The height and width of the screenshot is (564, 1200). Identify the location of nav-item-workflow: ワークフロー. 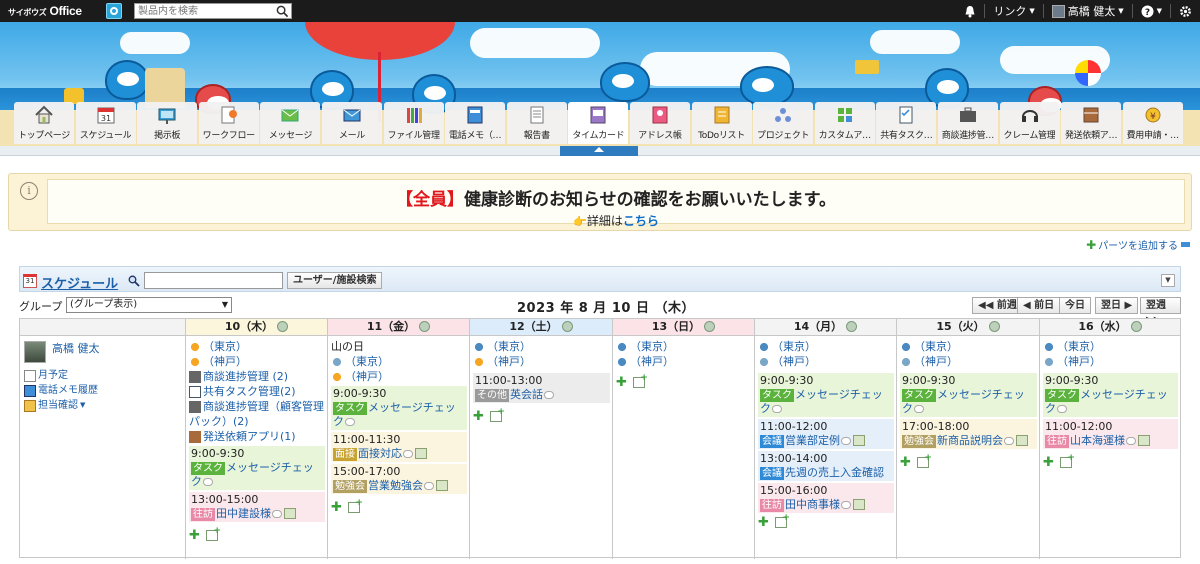
(228, 123).